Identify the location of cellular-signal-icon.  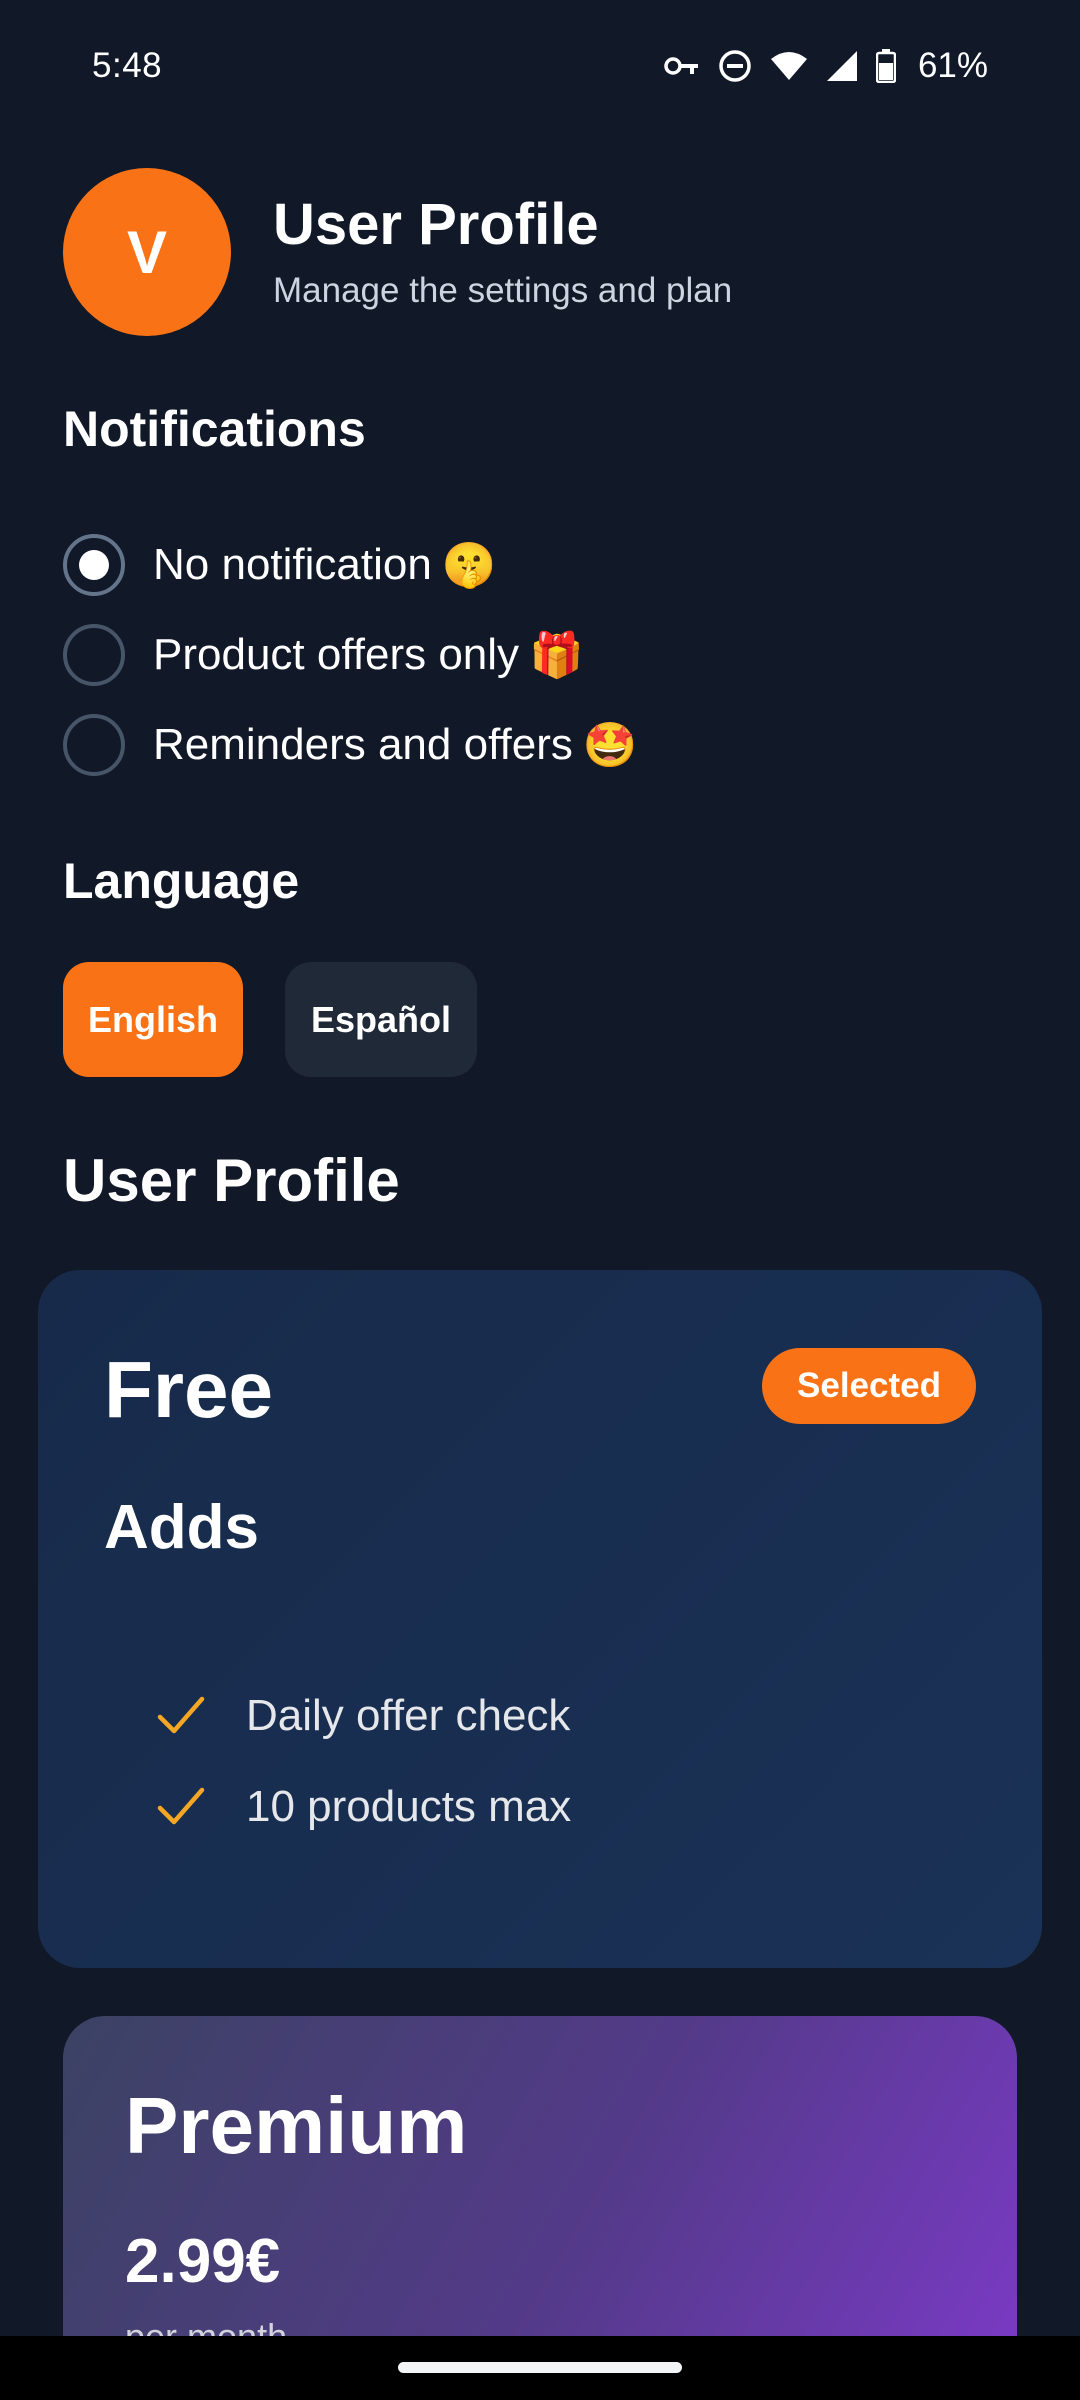
(842, 66).